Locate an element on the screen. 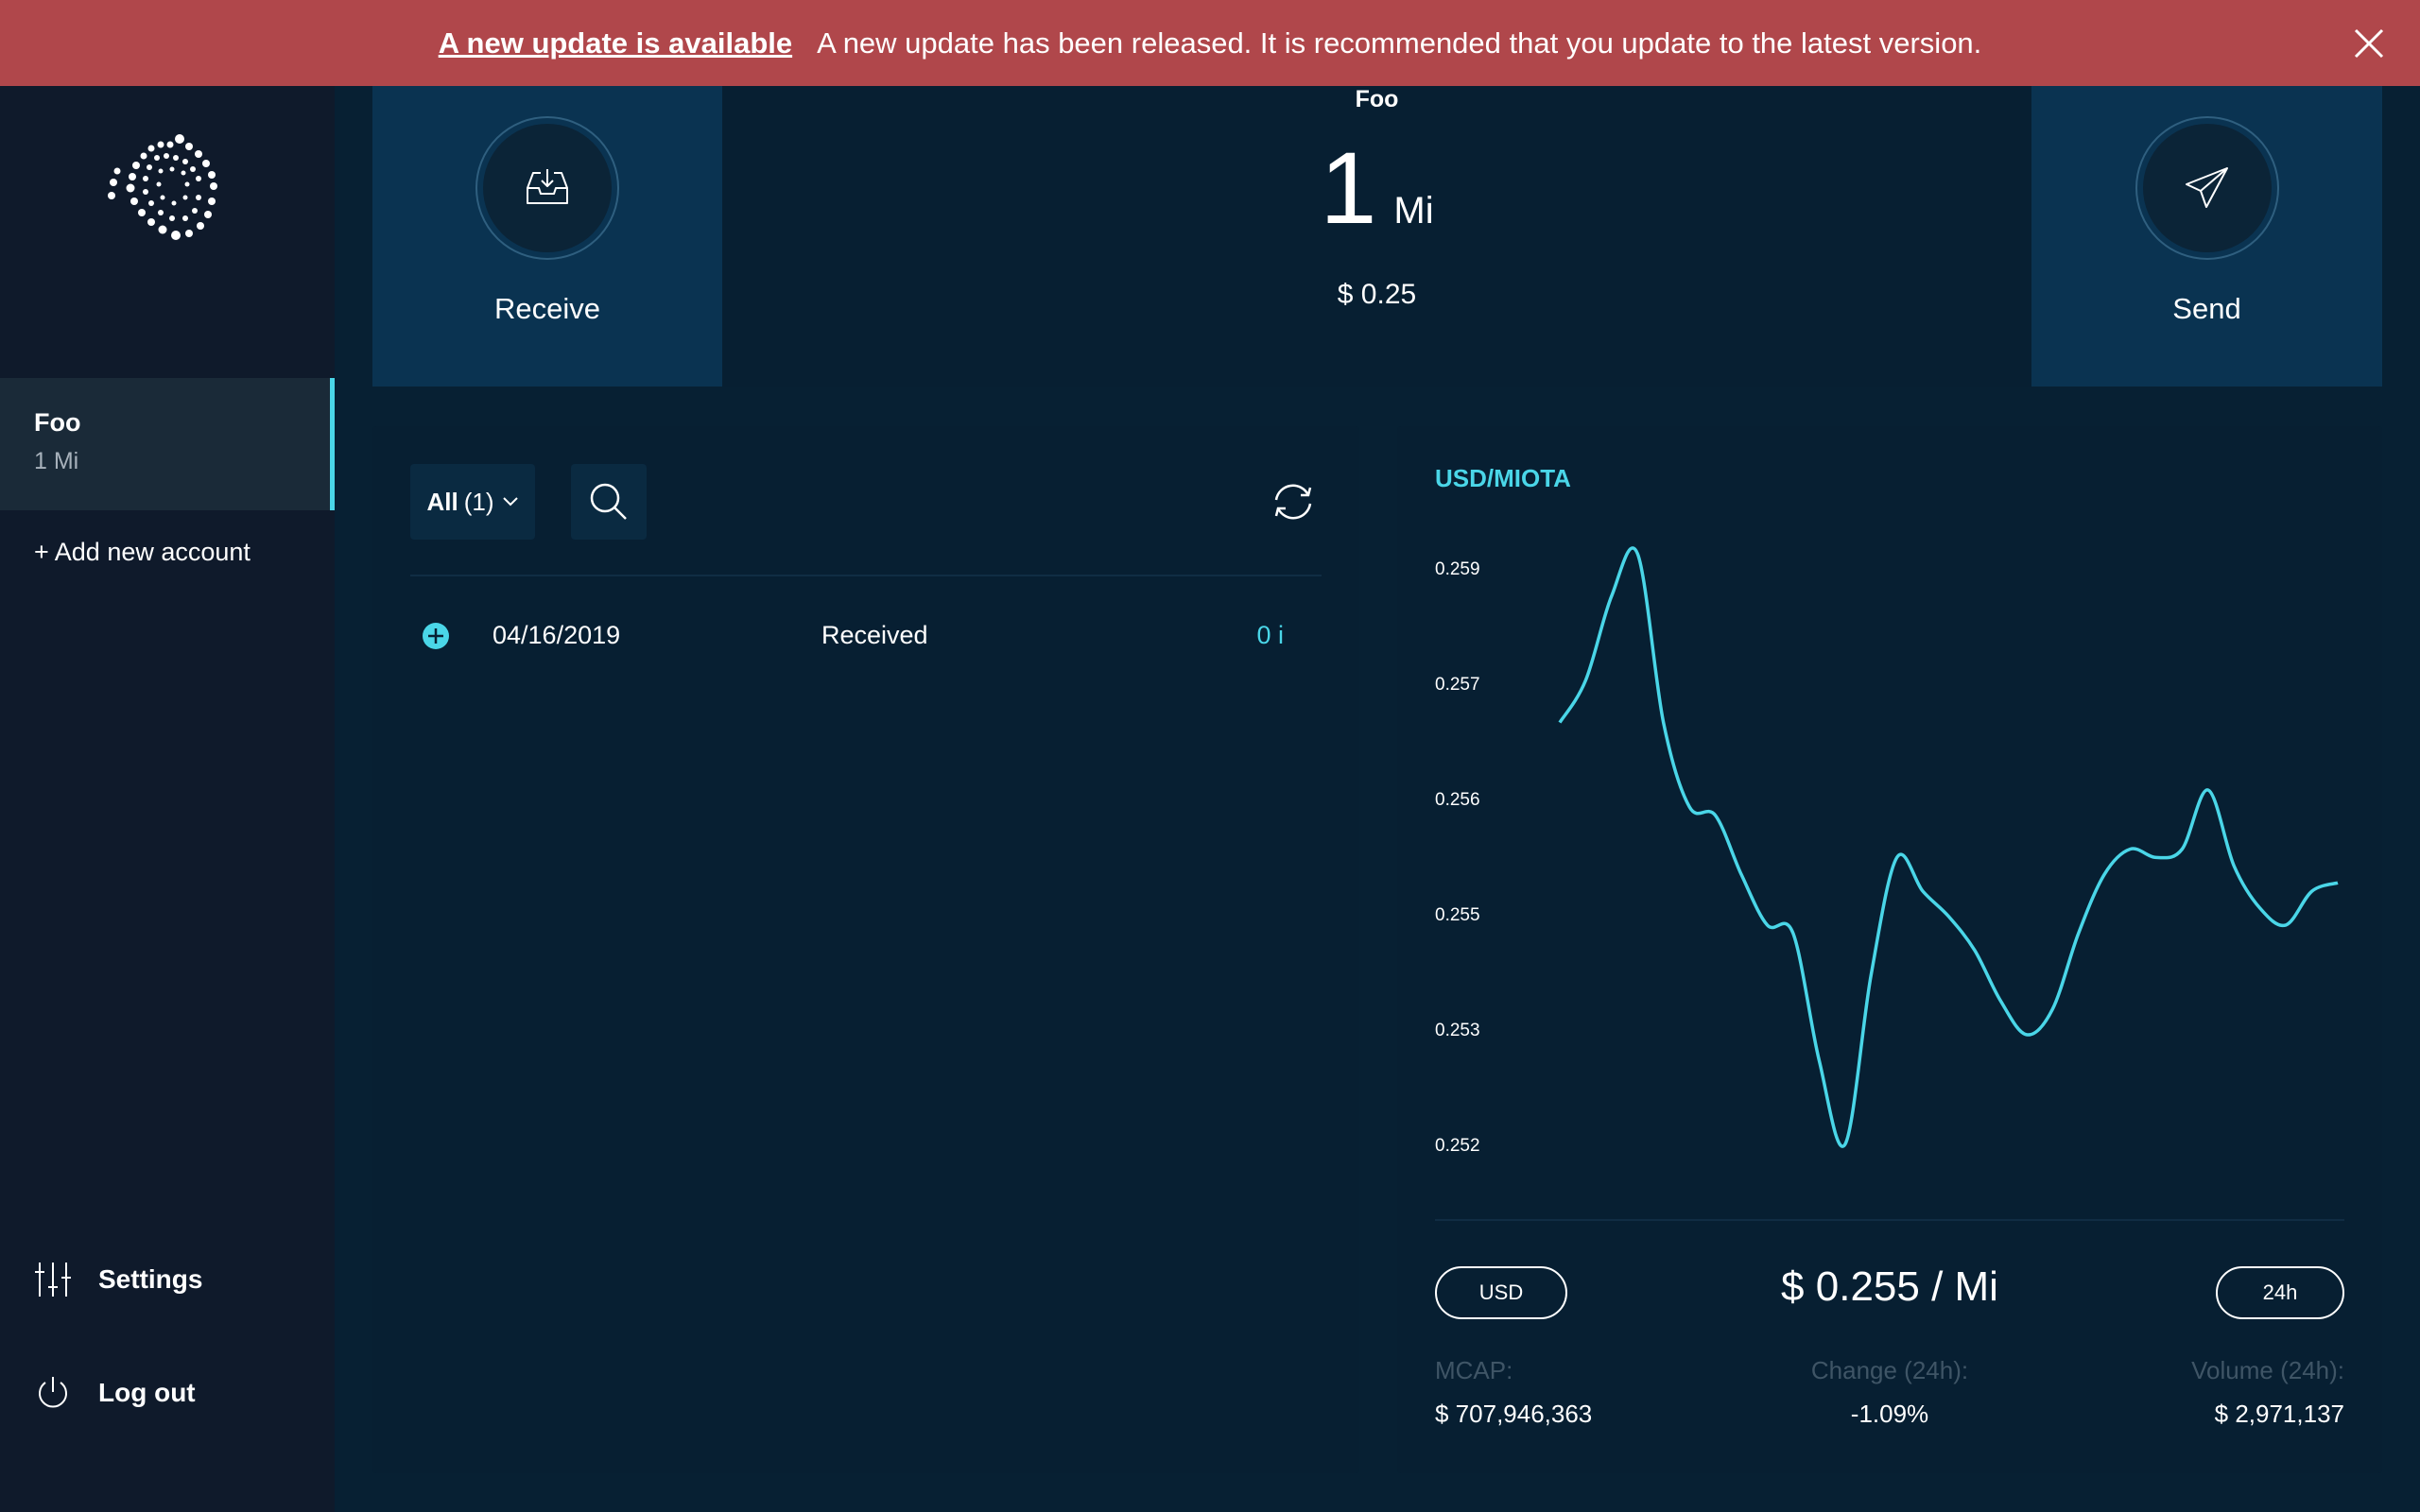 The width and height of the screenshot is (2420, 1512). plus-circle-icon is located at coordinates (436, 636).